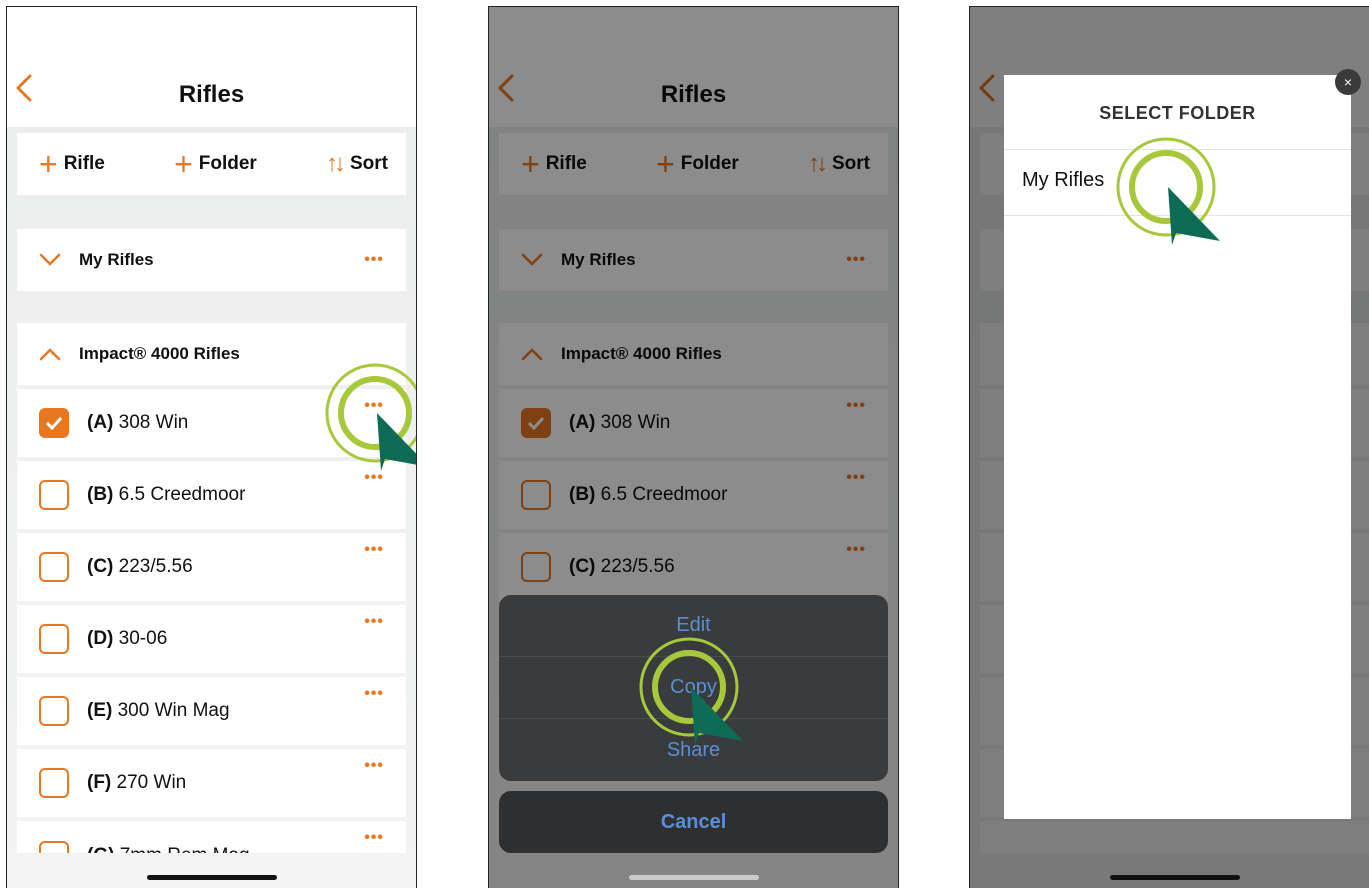 Image resolution: width=1369 pixels, height=888 pixels. I want to click on rifle-label: (D) 30-06, so click(235, 639).